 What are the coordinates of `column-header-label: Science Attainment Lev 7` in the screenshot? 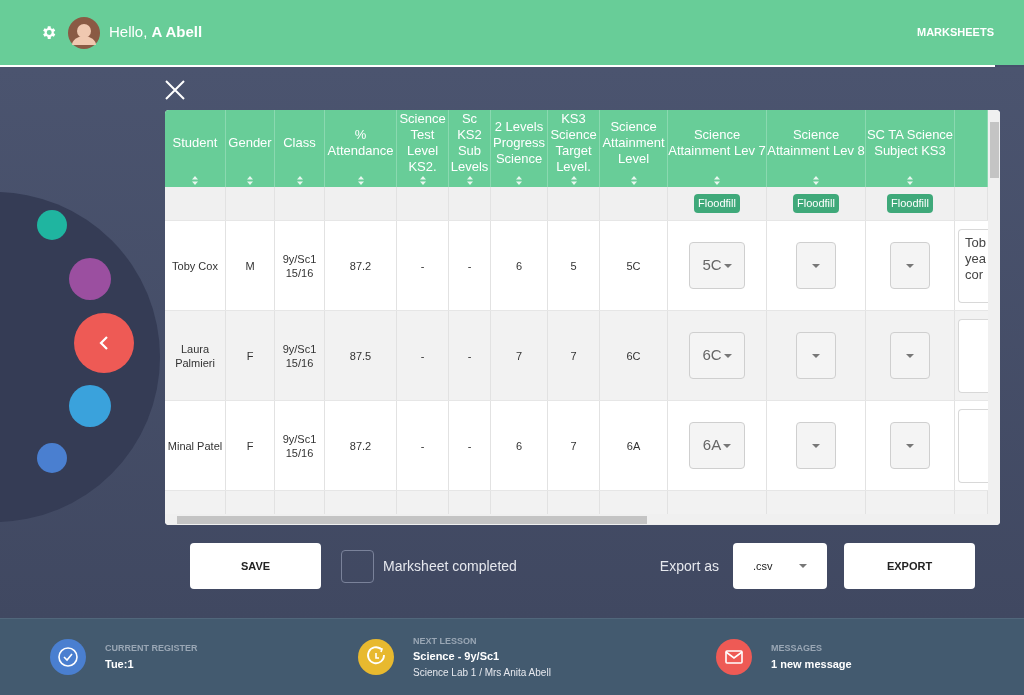 It's located at (717, 143).